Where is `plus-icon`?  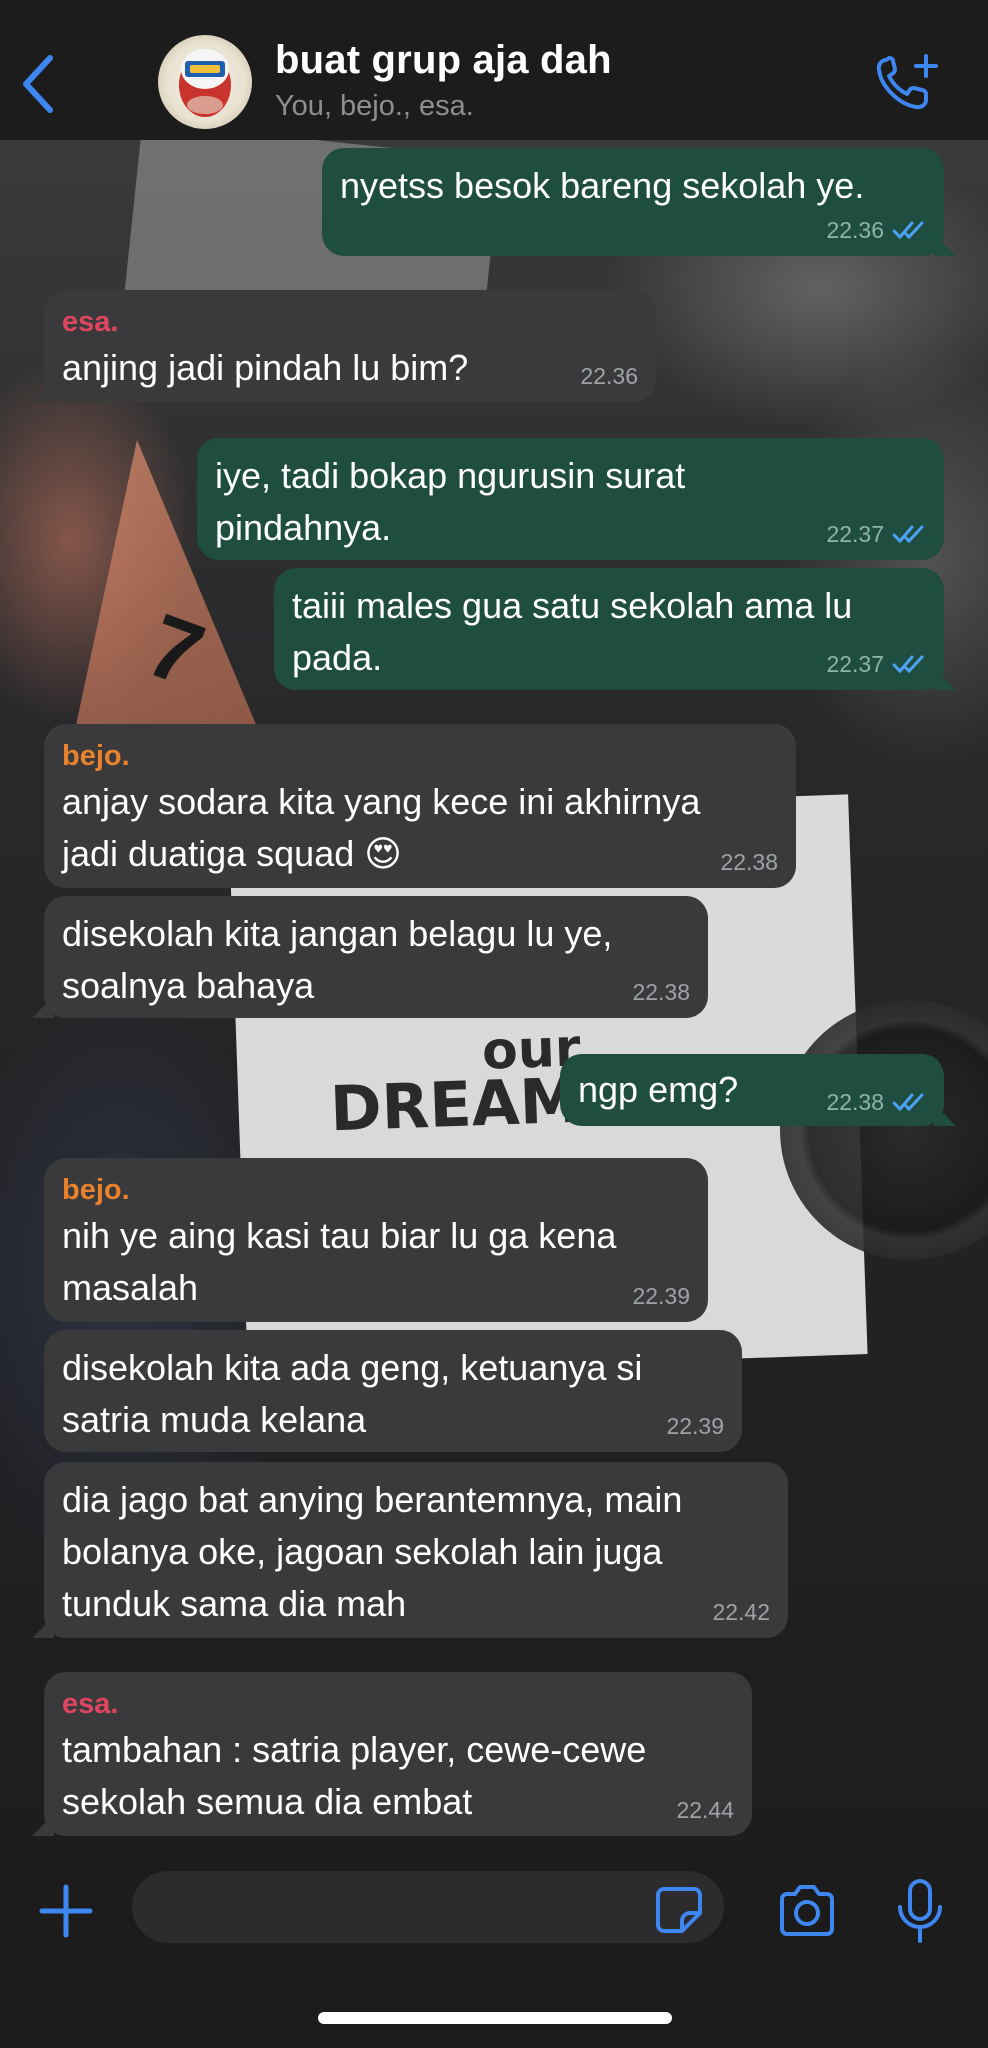 plus-icon is located at coordinates (66, 1911).